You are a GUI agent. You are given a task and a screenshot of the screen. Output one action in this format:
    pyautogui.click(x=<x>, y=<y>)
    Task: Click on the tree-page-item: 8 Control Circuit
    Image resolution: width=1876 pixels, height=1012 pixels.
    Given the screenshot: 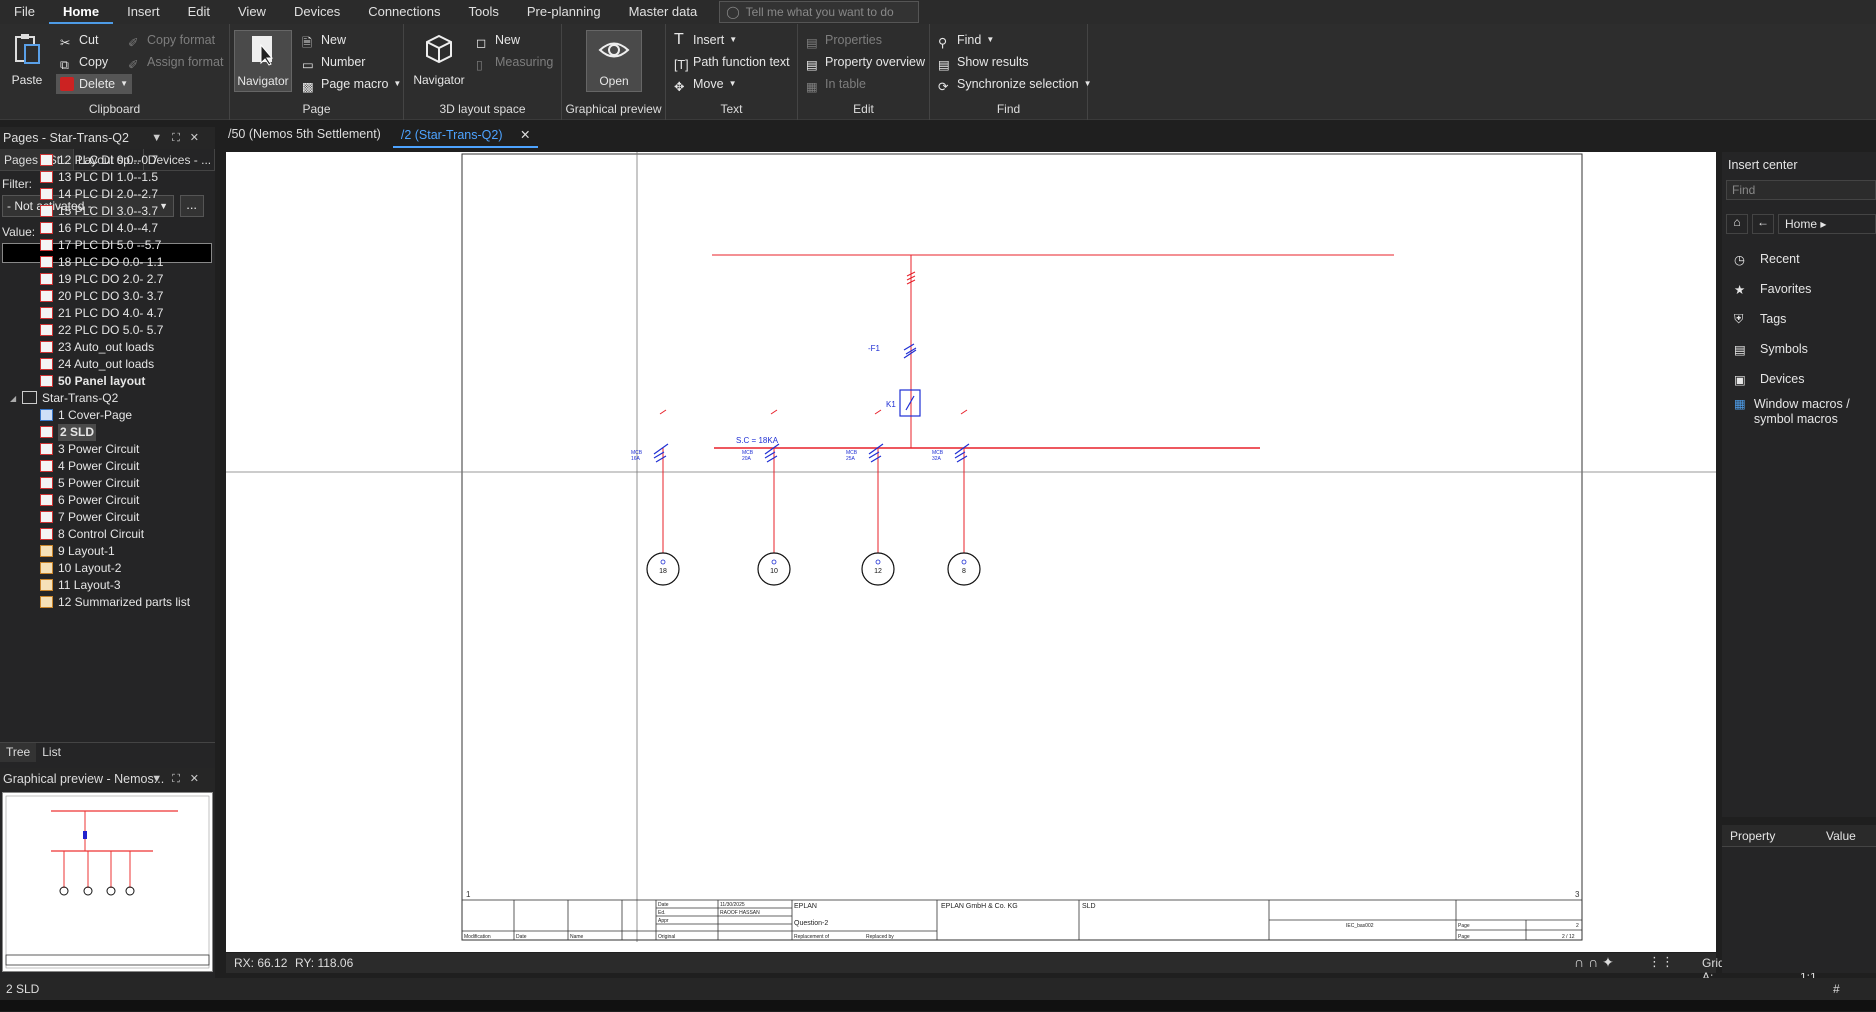 What is the action you would take?
    pyautogui.click(x=107, y=534)
    